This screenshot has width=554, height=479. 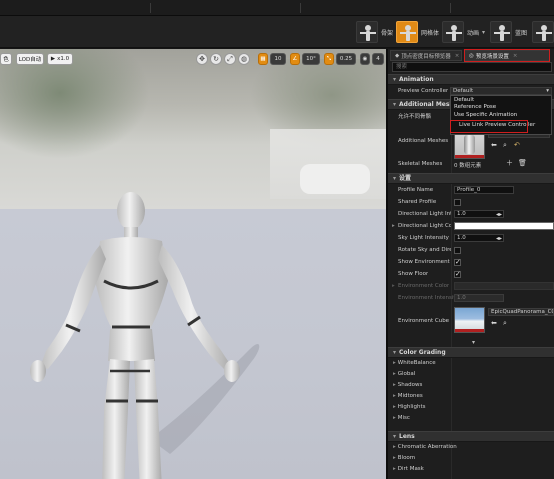 What do you see at coordinates (457, 250) in the screenshot?
I see `rotate-sky-checkbox` at bounding box center [457, 250].